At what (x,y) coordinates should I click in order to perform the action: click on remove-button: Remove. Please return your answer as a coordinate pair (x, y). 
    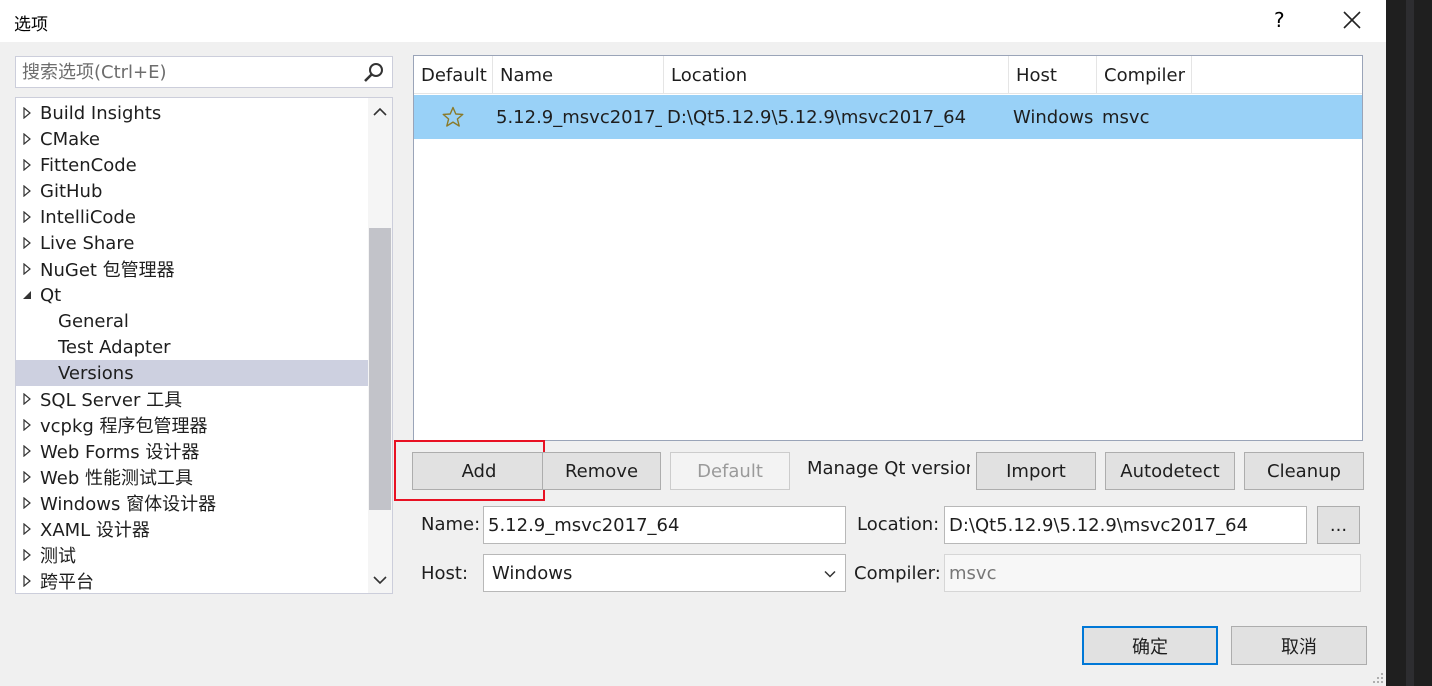
    Looking at the image, I should click on (601, 471).